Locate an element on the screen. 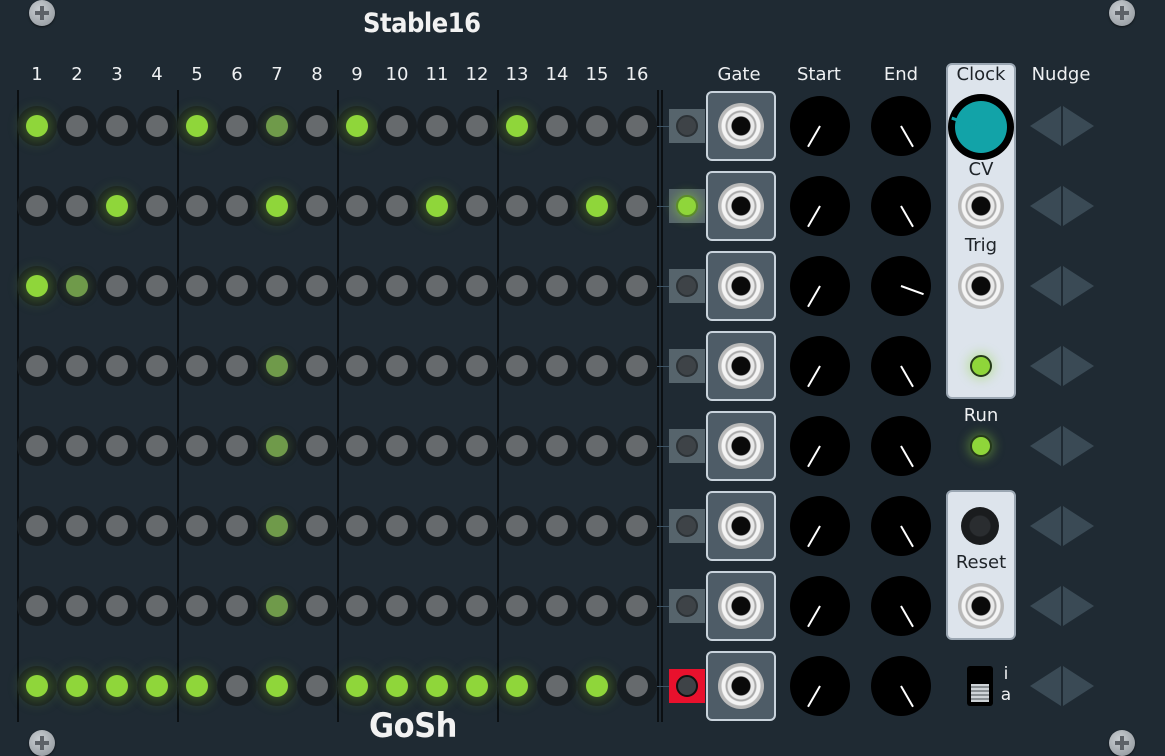  reset-button is located at coordinates (980, 526).